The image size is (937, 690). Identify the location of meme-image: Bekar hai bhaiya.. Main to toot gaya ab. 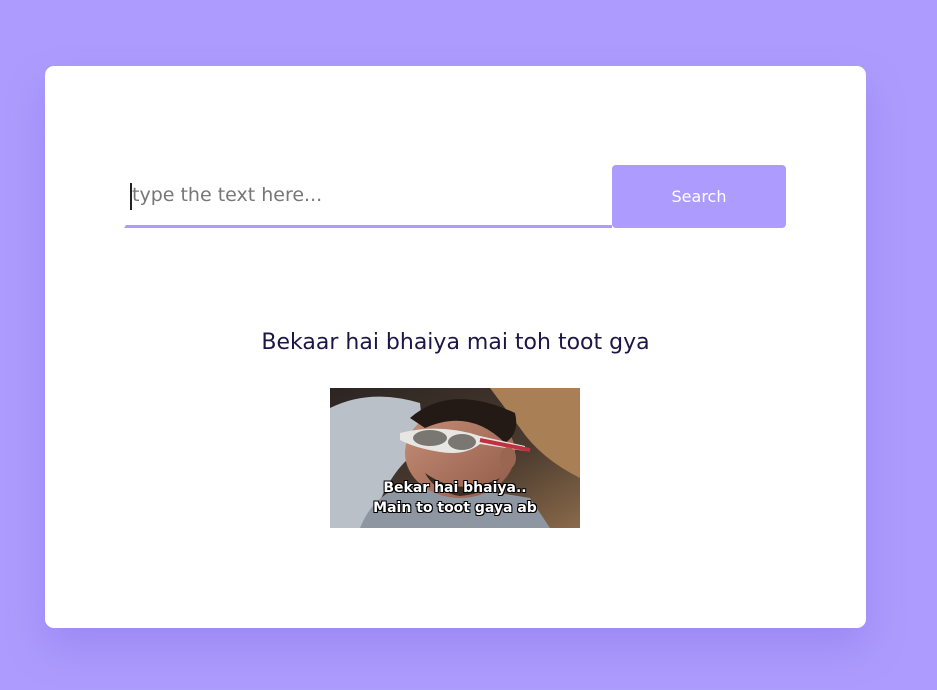
(455, 458).